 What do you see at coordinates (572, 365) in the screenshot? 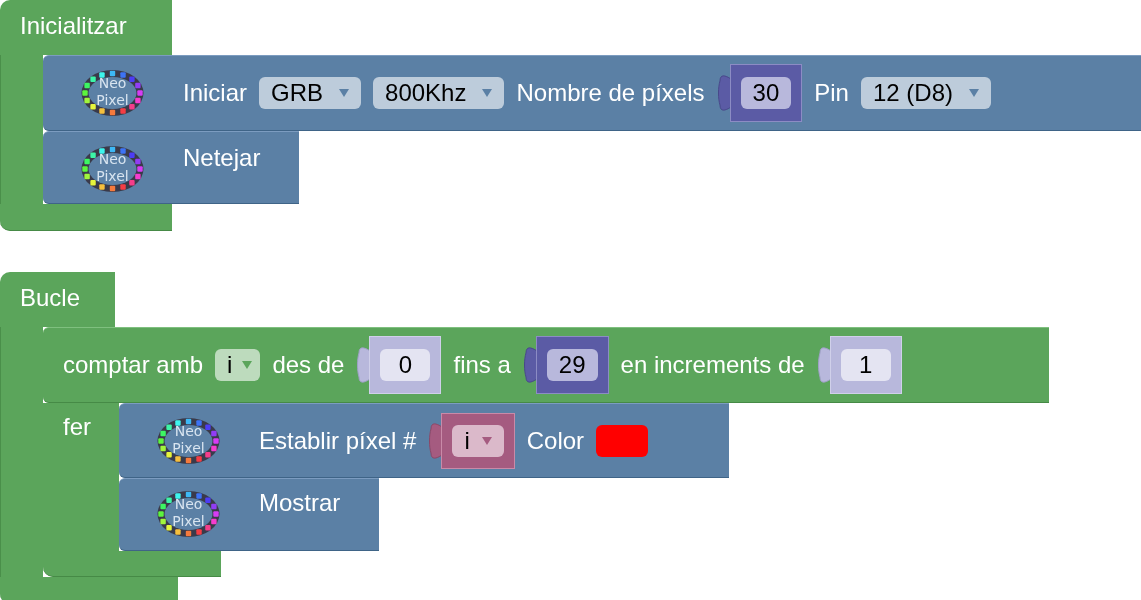
I see `number-field: 29` at bounding box center [572, 365].